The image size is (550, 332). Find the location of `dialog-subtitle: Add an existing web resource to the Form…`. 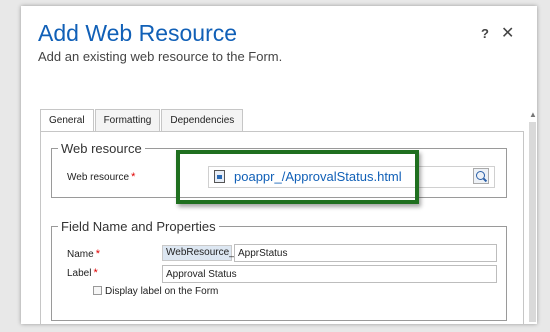

dialog-subtitle: Add an existing web resource to the Form… is located at coordinates (160, 56).